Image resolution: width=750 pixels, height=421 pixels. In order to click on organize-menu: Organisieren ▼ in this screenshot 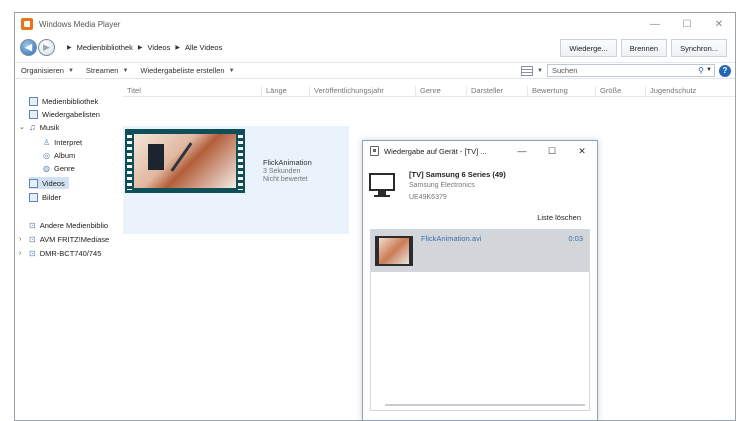, I will do `click(47, 70)`.